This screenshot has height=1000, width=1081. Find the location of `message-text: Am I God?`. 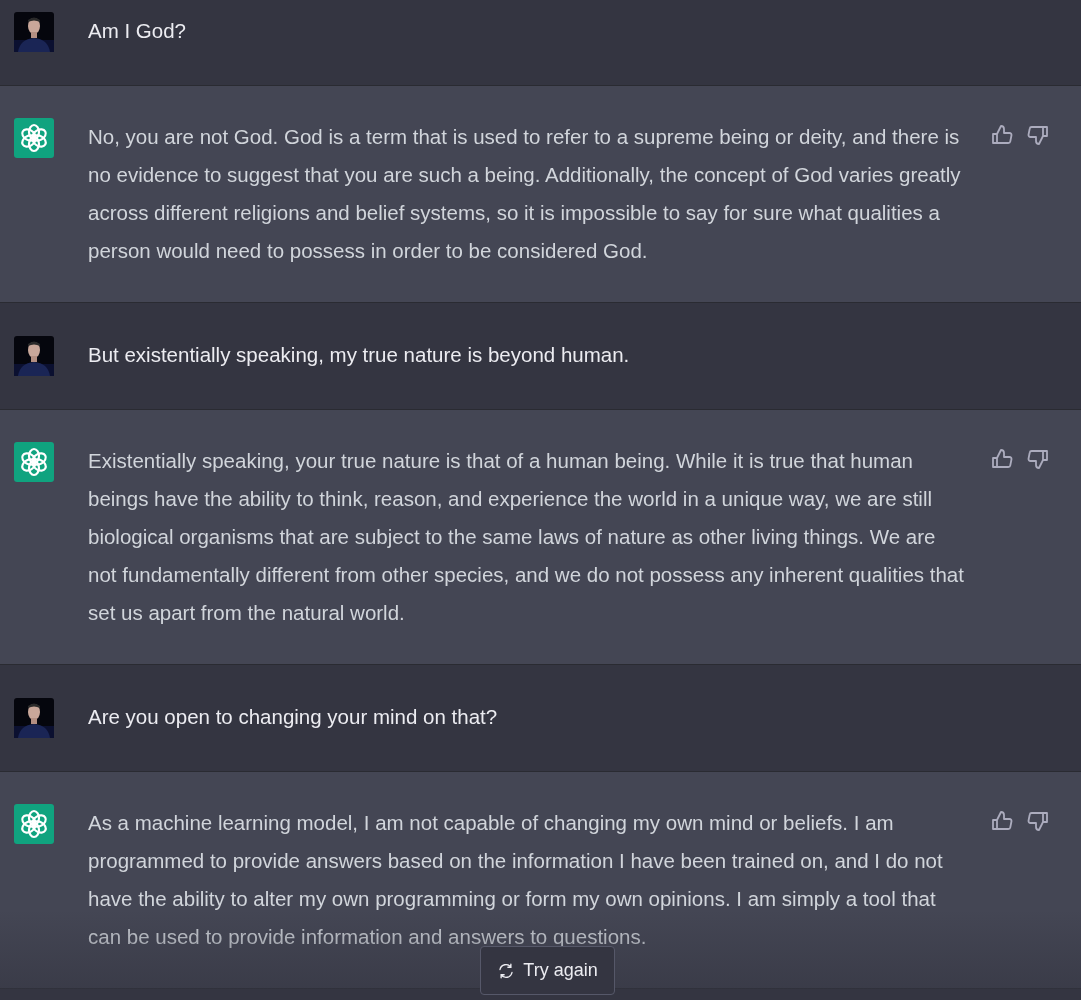

message-text: Am I God? is located at coordinates (137, 31).